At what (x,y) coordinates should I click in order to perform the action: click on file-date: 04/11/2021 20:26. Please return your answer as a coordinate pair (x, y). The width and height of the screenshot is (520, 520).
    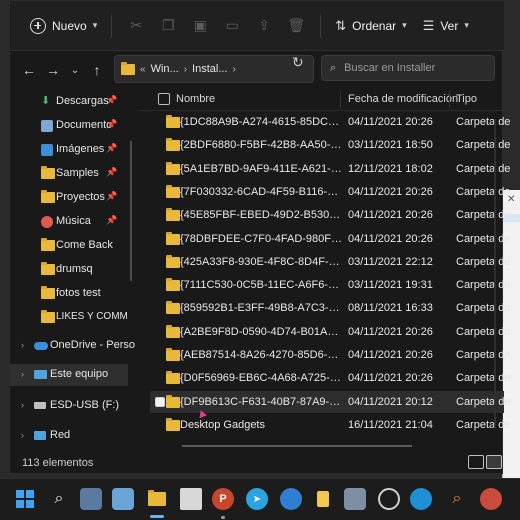
    Looking at the image, I should click on (390, 215).